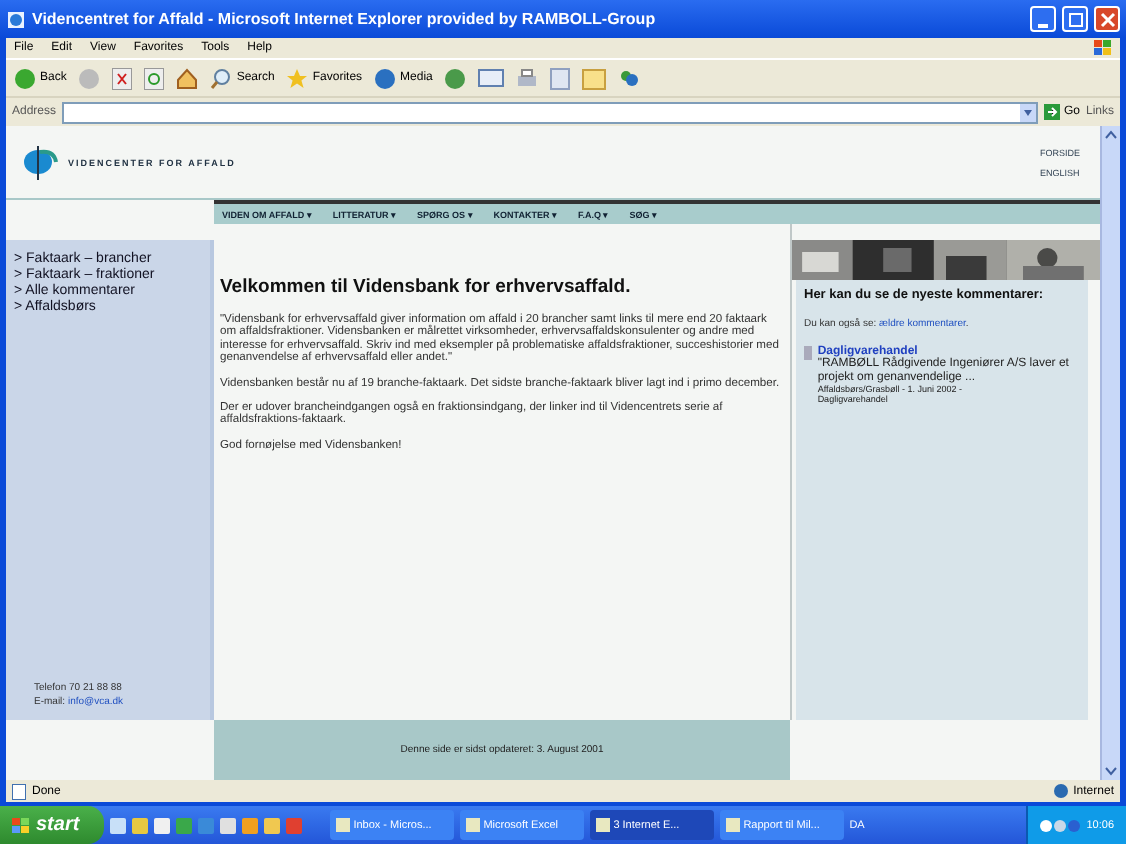  Describe the element at coordinates (297, 78) in the screenshot. I see `star-icon` at that location.